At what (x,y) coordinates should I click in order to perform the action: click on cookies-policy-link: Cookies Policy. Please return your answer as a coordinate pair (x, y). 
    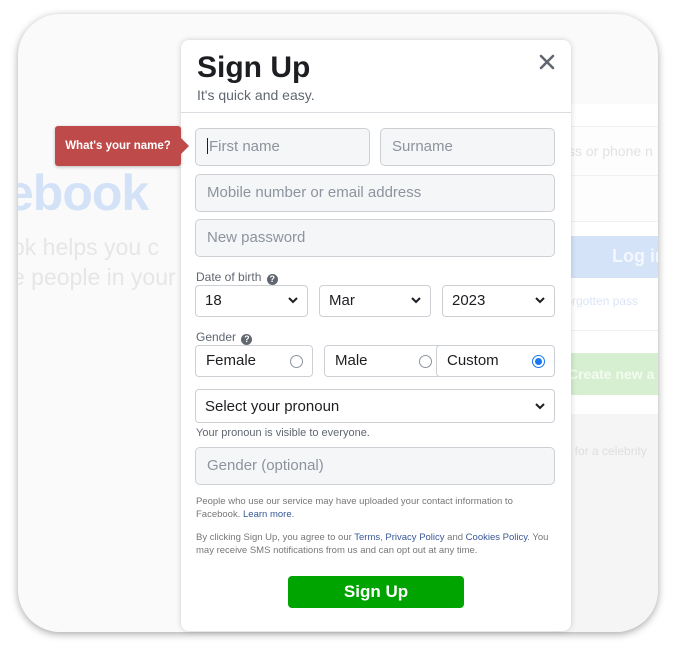
    Looking at the image, I should click on (497, 537).